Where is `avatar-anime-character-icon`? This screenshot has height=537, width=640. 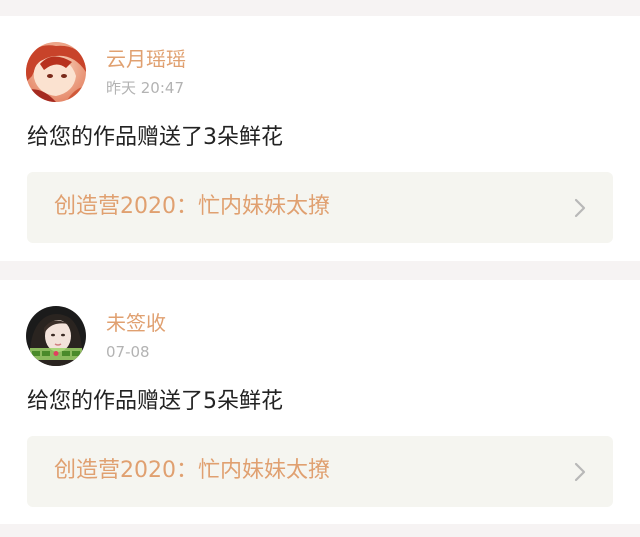 avatar-anime-character-icon is located at coordinates (56, 72).